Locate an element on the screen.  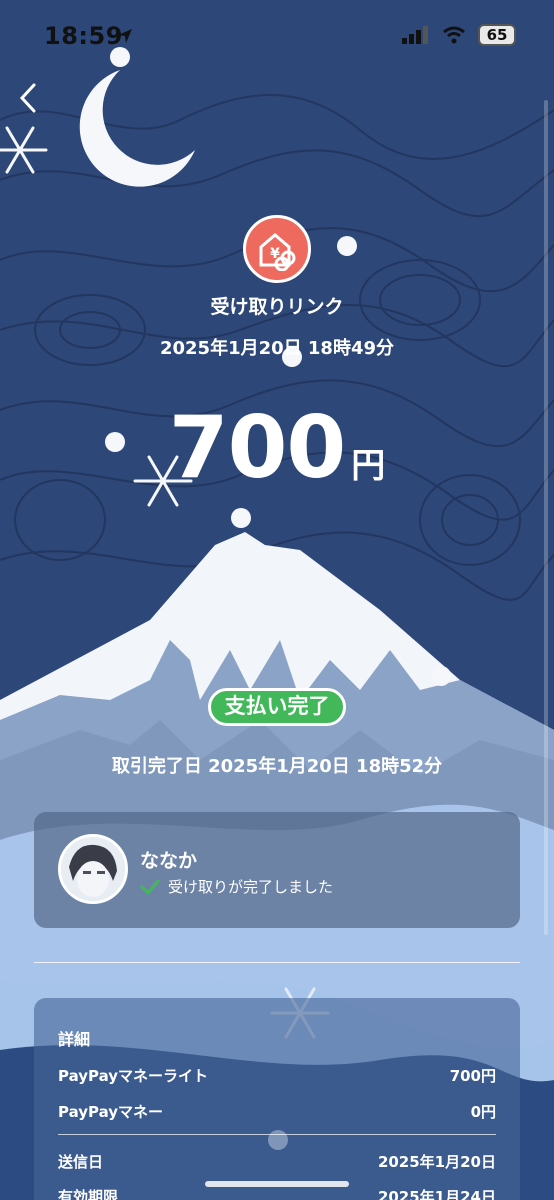
recipient-status: 受け取りが完了しました is located at coordinates (236, 886).